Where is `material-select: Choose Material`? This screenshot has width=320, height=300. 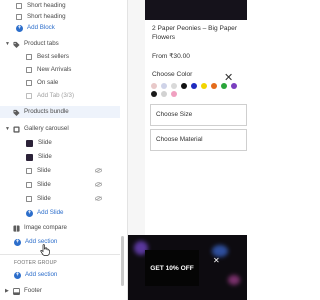
material-select: Choose Material is located at coordinates (198, 140).